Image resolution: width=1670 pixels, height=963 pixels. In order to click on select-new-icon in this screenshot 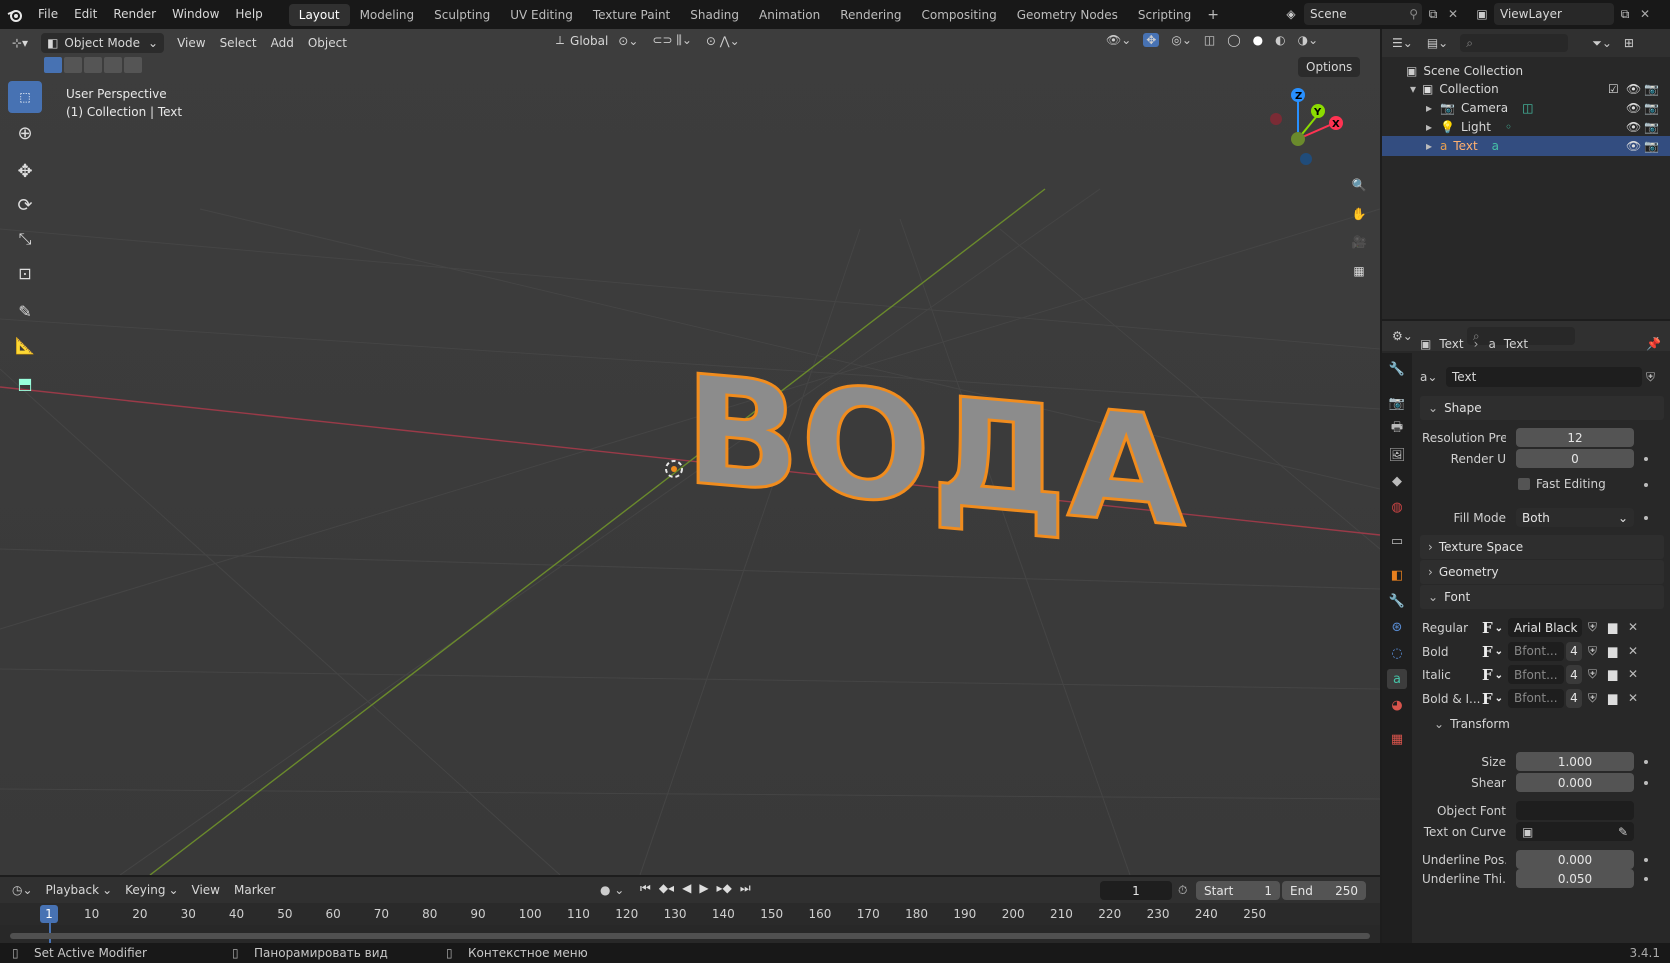, I will do `click(53, 65)`.